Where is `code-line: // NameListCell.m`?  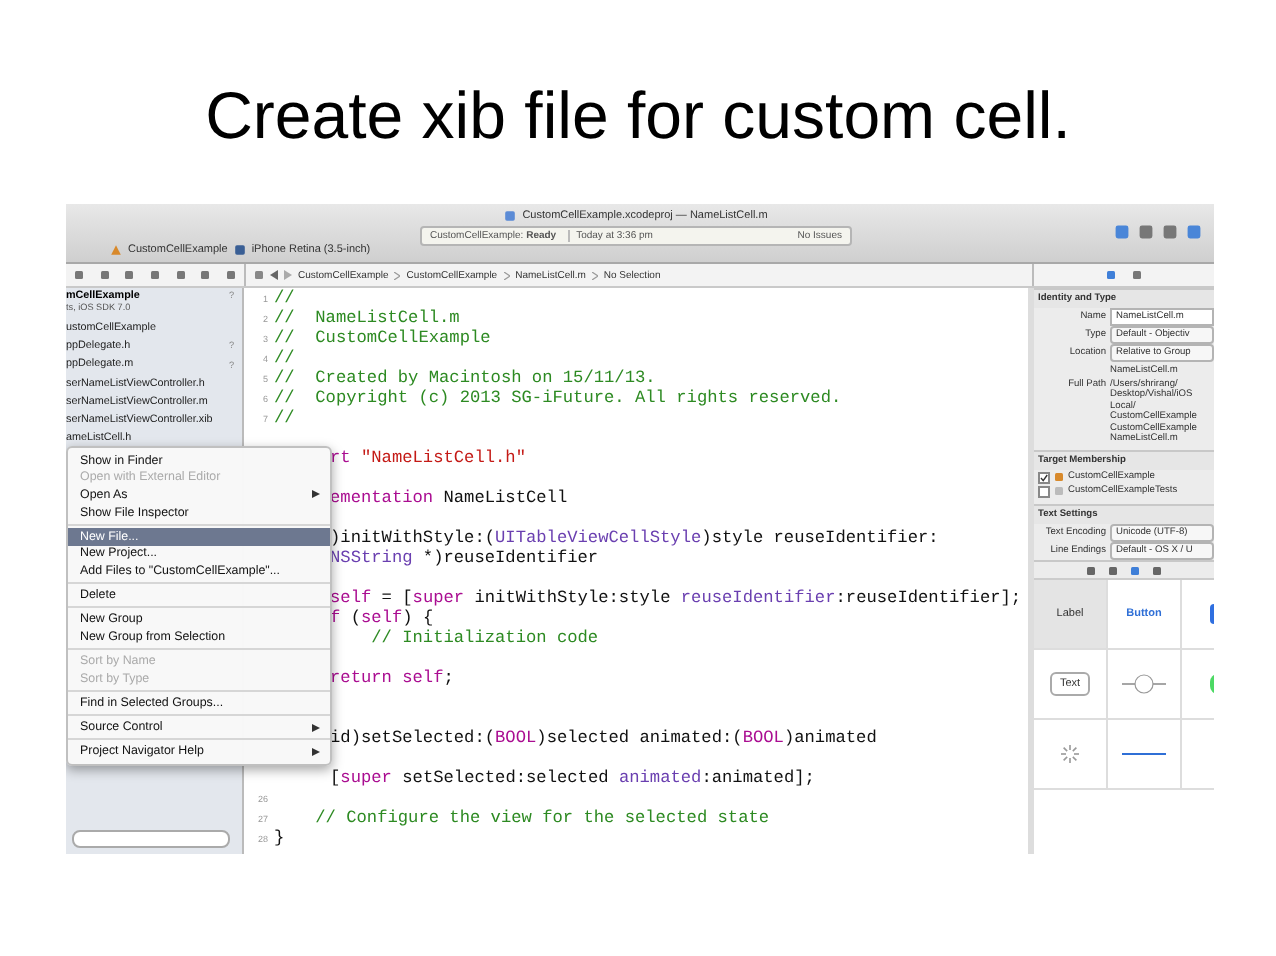
code-line: // NameListCell.m is located at coordinates (367, 318).